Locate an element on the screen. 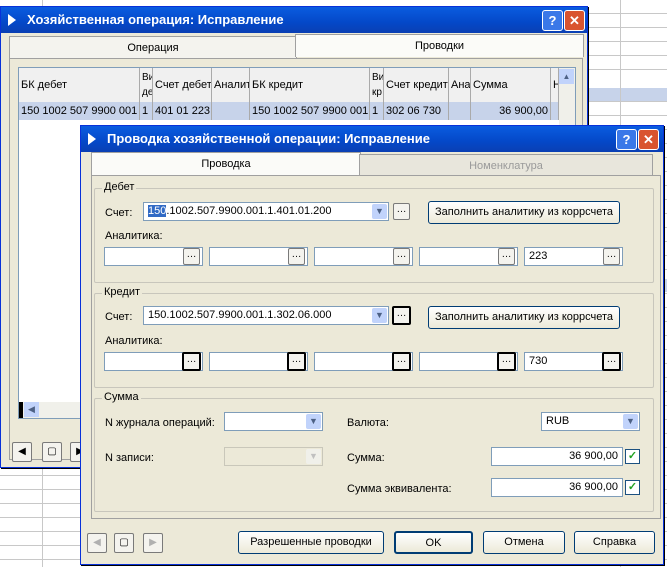 The image size is (667, 567). cell-debit-bk: 150 1002 507 9900 001 is located at coordinates (79, 111).